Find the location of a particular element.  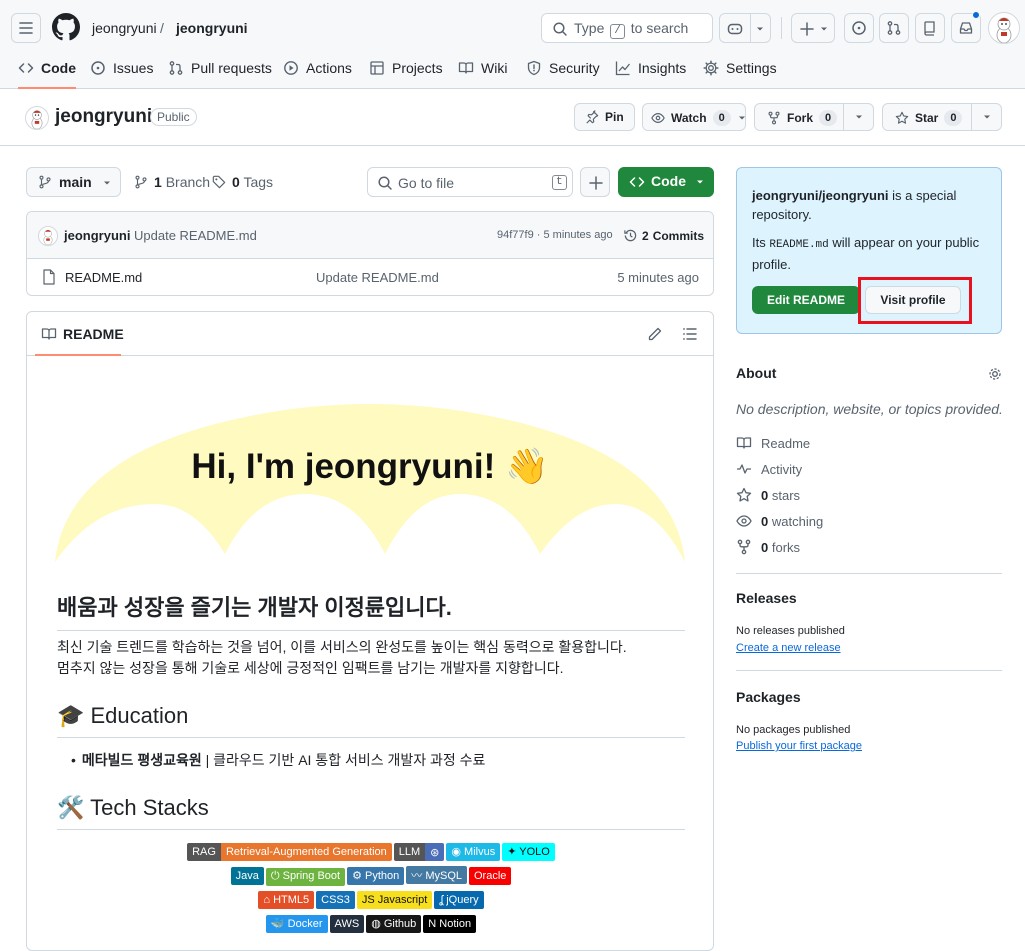

commit-author: jeongryuni is located at coordinates (97, 235).